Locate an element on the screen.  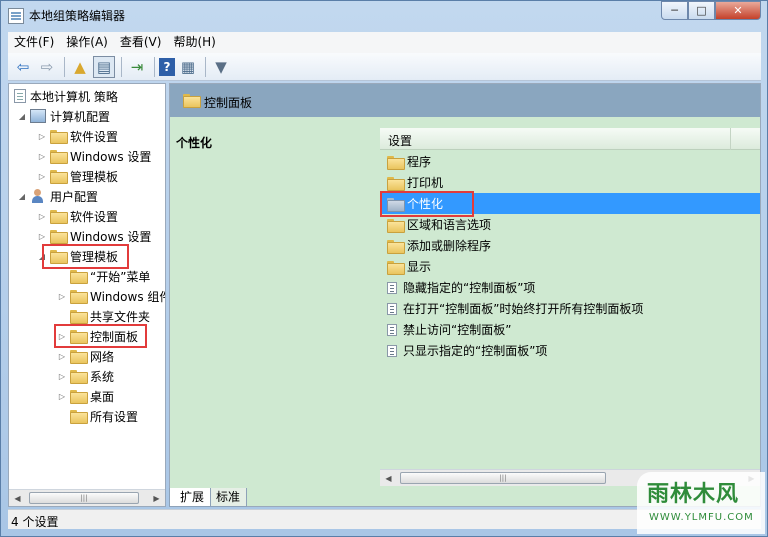
list-item-folder: 显示 is located at coordinates (570, 266).